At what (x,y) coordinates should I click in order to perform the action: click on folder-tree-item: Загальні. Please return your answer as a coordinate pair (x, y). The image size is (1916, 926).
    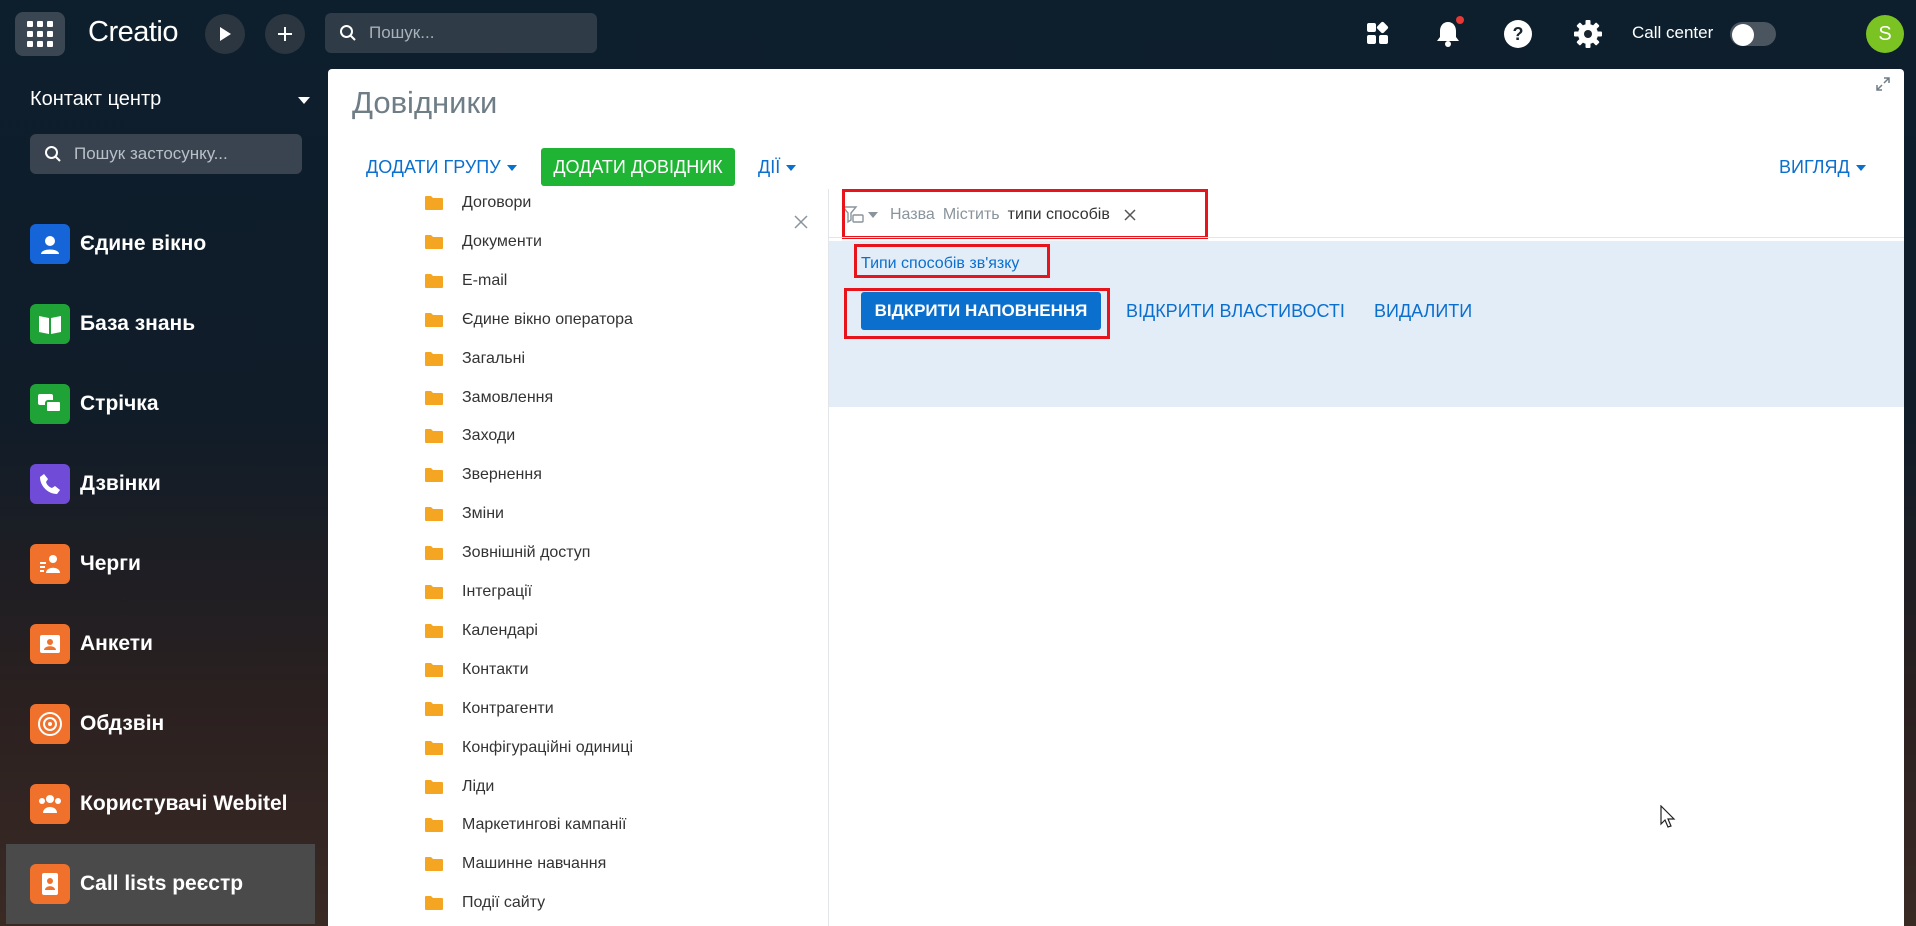
    Looking at the image, I should click on (474, 359).